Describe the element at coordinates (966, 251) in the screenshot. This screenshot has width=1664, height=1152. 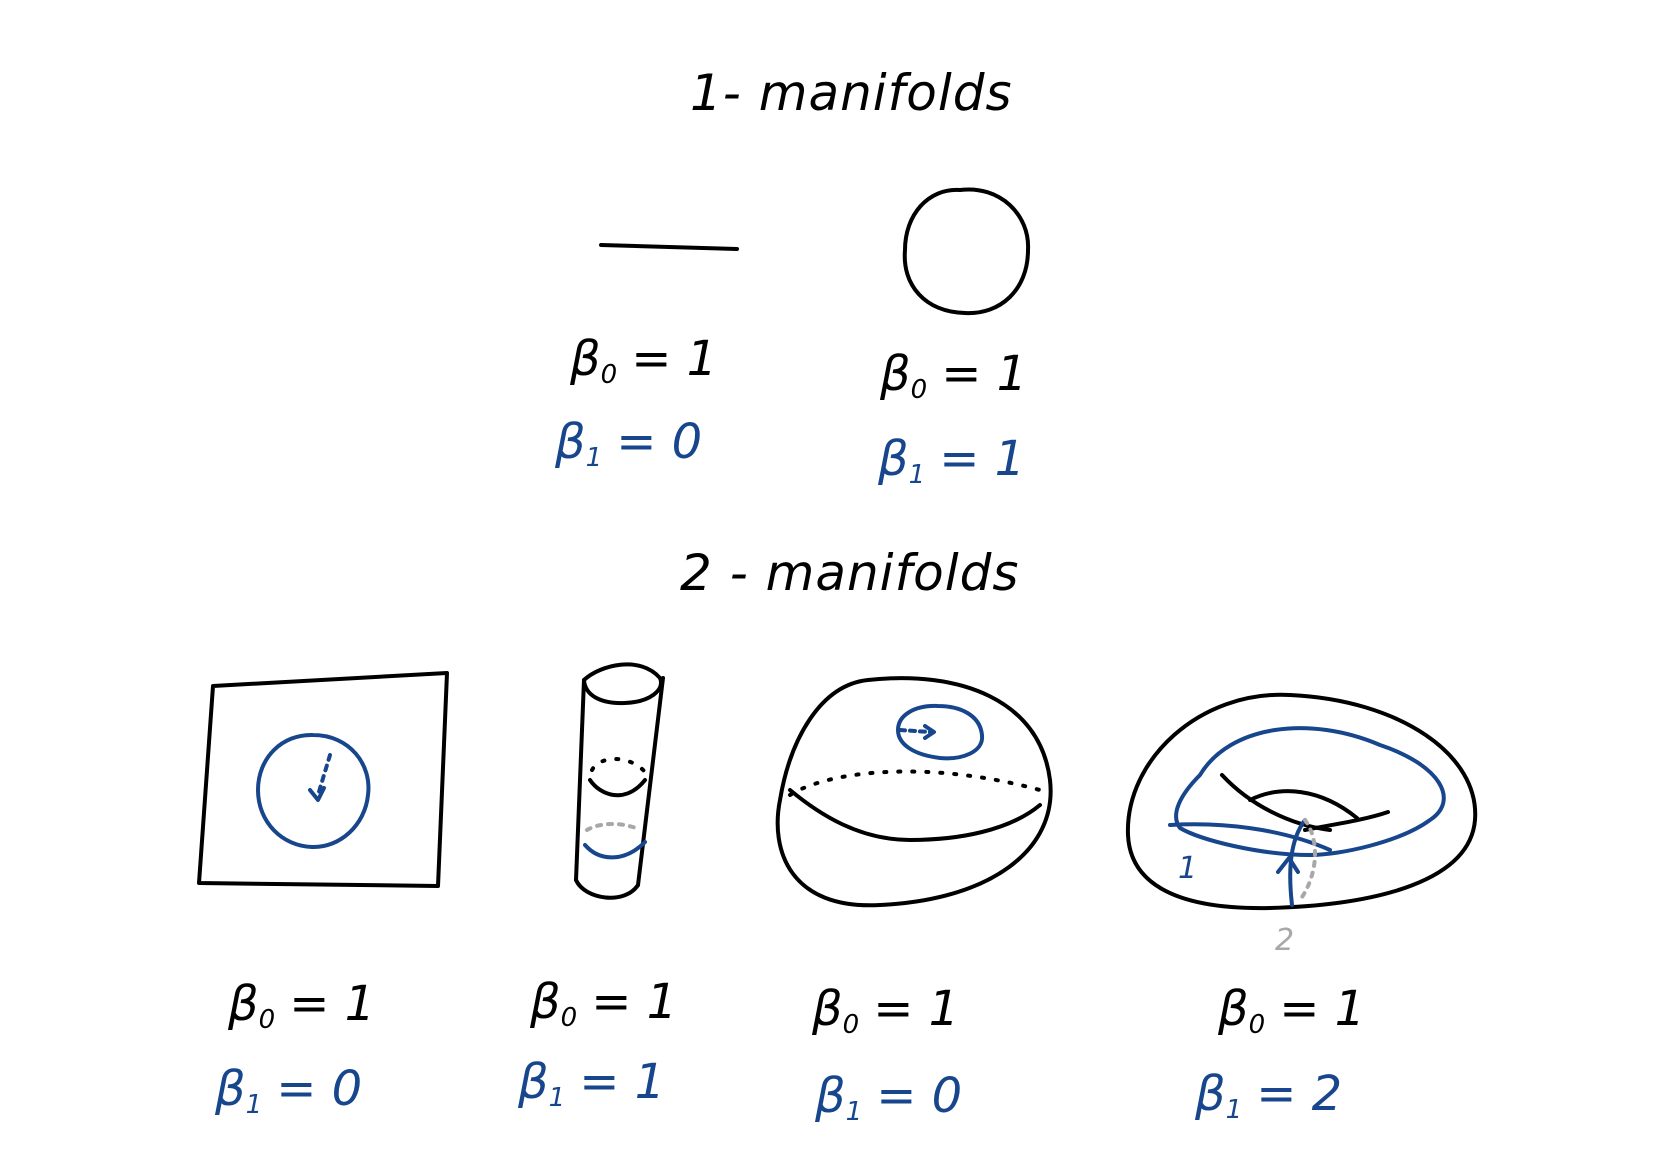
I see `circle-shape` at that location.